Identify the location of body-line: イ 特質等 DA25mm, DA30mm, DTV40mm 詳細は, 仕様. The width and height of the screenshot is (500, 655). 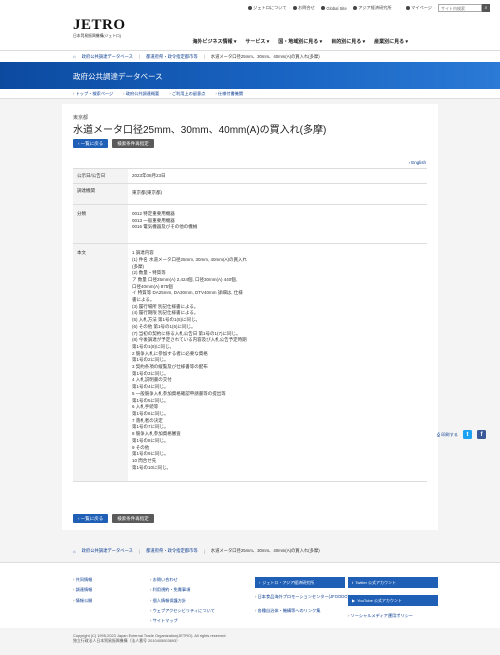
(187, 293).